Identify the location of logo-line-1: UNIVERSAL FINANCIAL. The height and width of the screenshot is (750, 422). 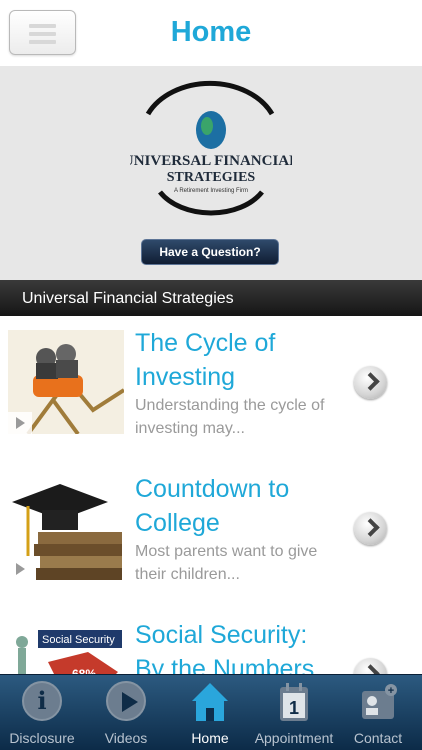
(211, 161).